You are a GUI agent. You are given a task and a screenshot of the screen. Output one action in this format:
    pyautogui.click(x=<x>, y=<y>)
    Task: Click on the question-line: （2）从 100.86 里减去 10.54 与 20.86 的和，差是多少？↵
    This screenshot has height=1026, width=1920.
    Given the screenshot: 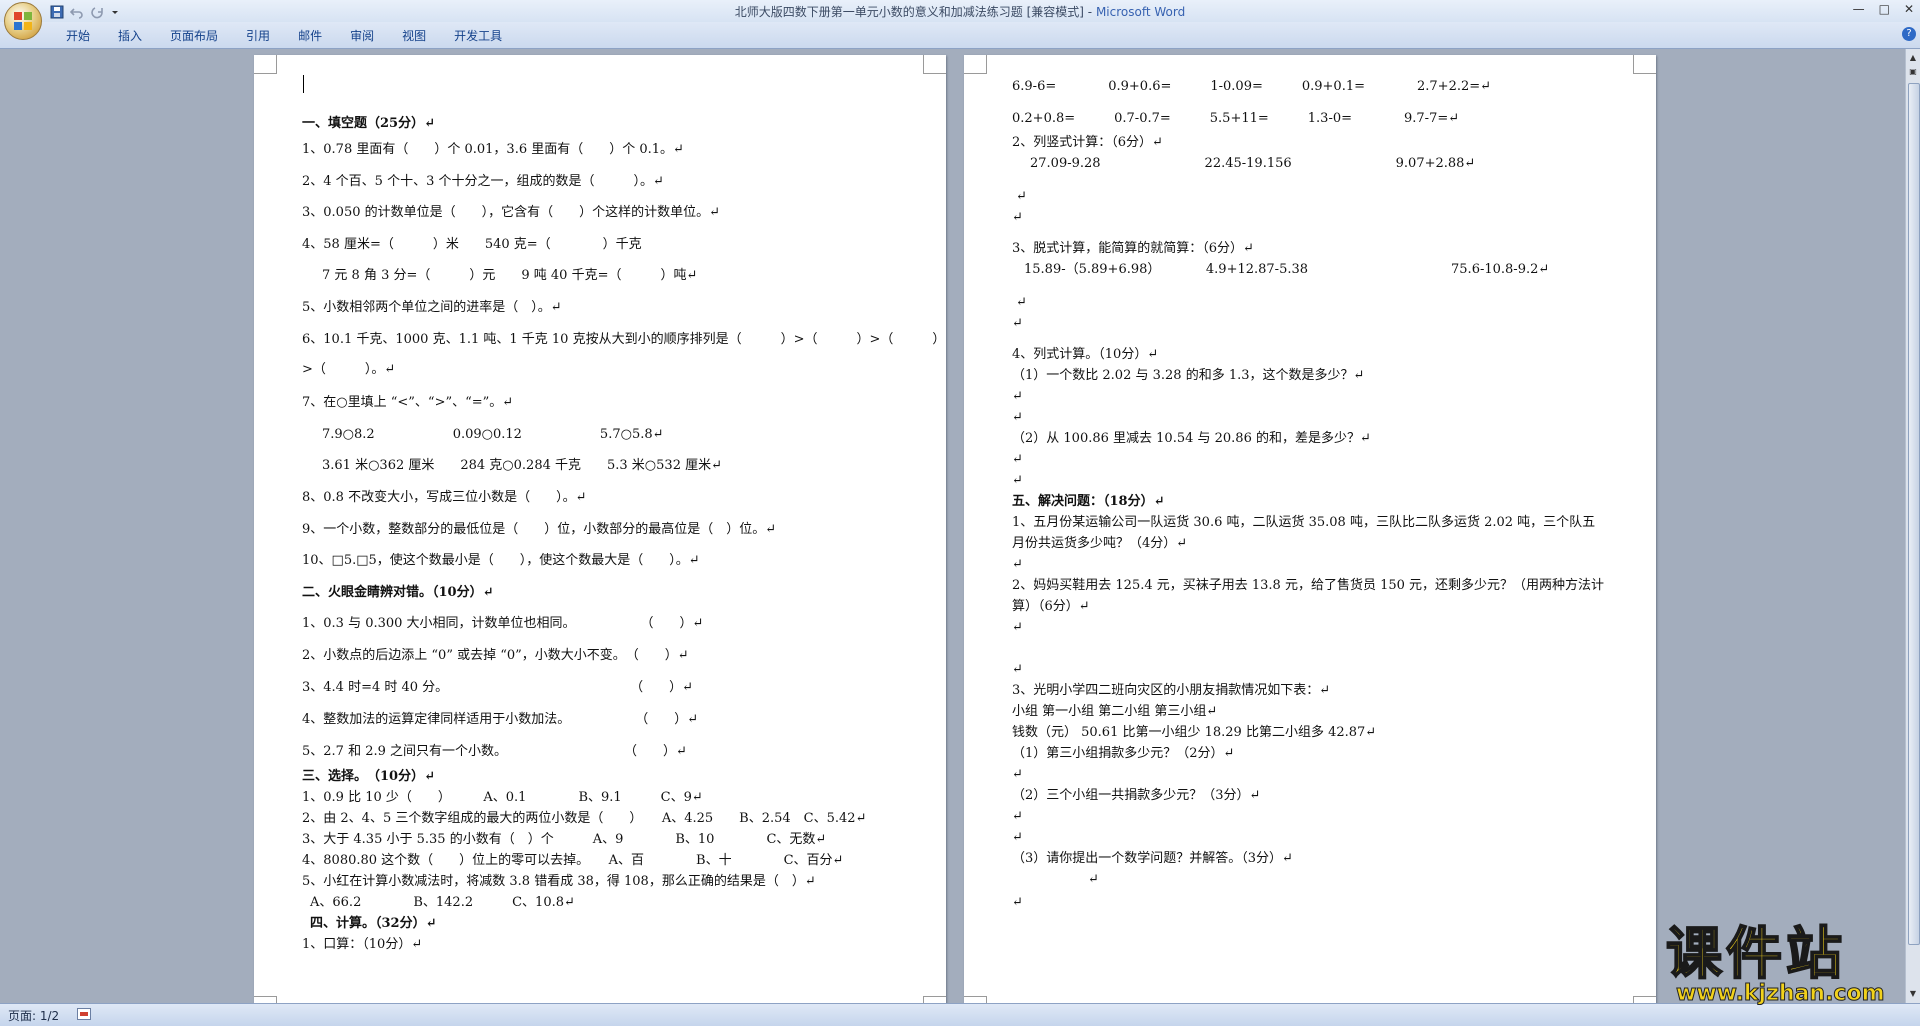 What is the action you would take?
    pyautogui.click(x=1191, y=438)
    